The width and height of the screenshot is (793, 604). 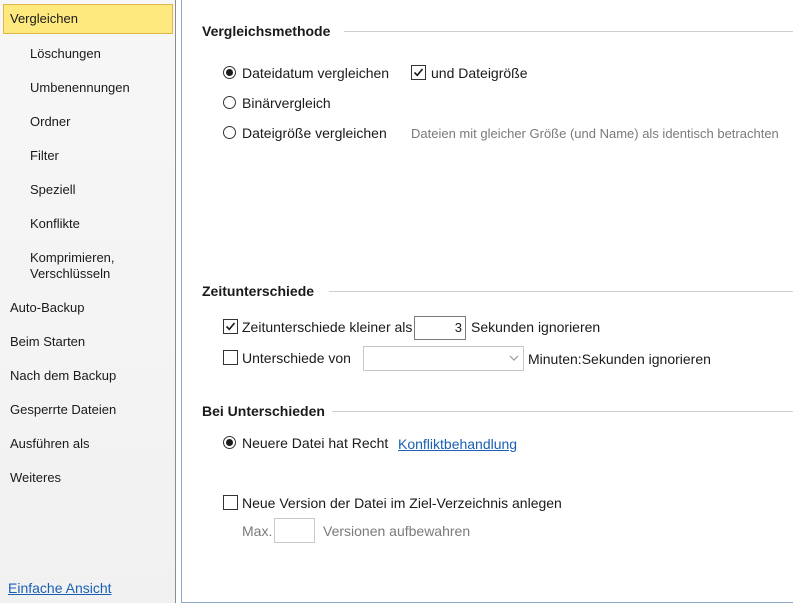 I want to click on radio-newer-wins-label: Neuere Datei hat Recht, so click(x=315, y=443).